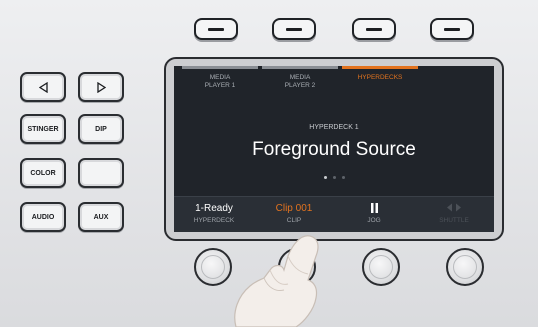 Image resolution: width=538 pixels, height=327 pixels. What do you see at coordinates (43, 217) in the screenshot?
I see `audio-button: AUDIO` at bounding box center [43, 217].